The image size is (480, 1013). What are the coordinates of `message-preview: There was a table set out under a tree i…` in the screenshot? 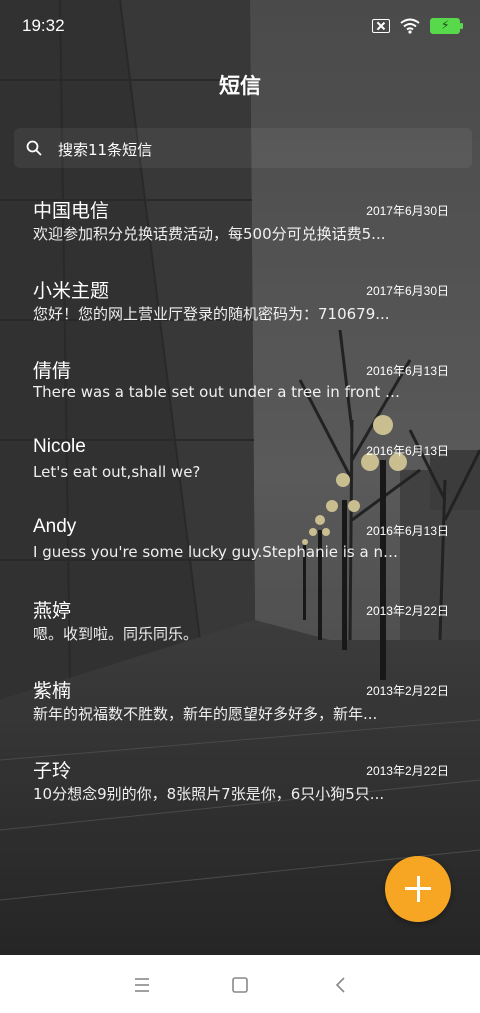 It's located at (217, 392).